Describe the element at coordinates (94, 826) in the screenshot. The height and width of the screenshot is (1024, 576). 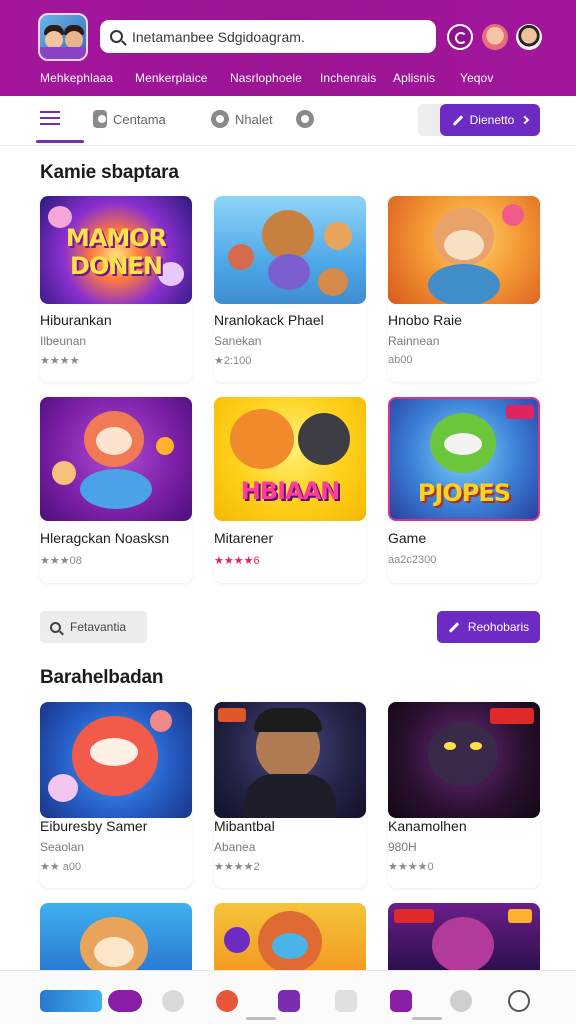
I see `game-title: Eiburesby Samer` at that location.